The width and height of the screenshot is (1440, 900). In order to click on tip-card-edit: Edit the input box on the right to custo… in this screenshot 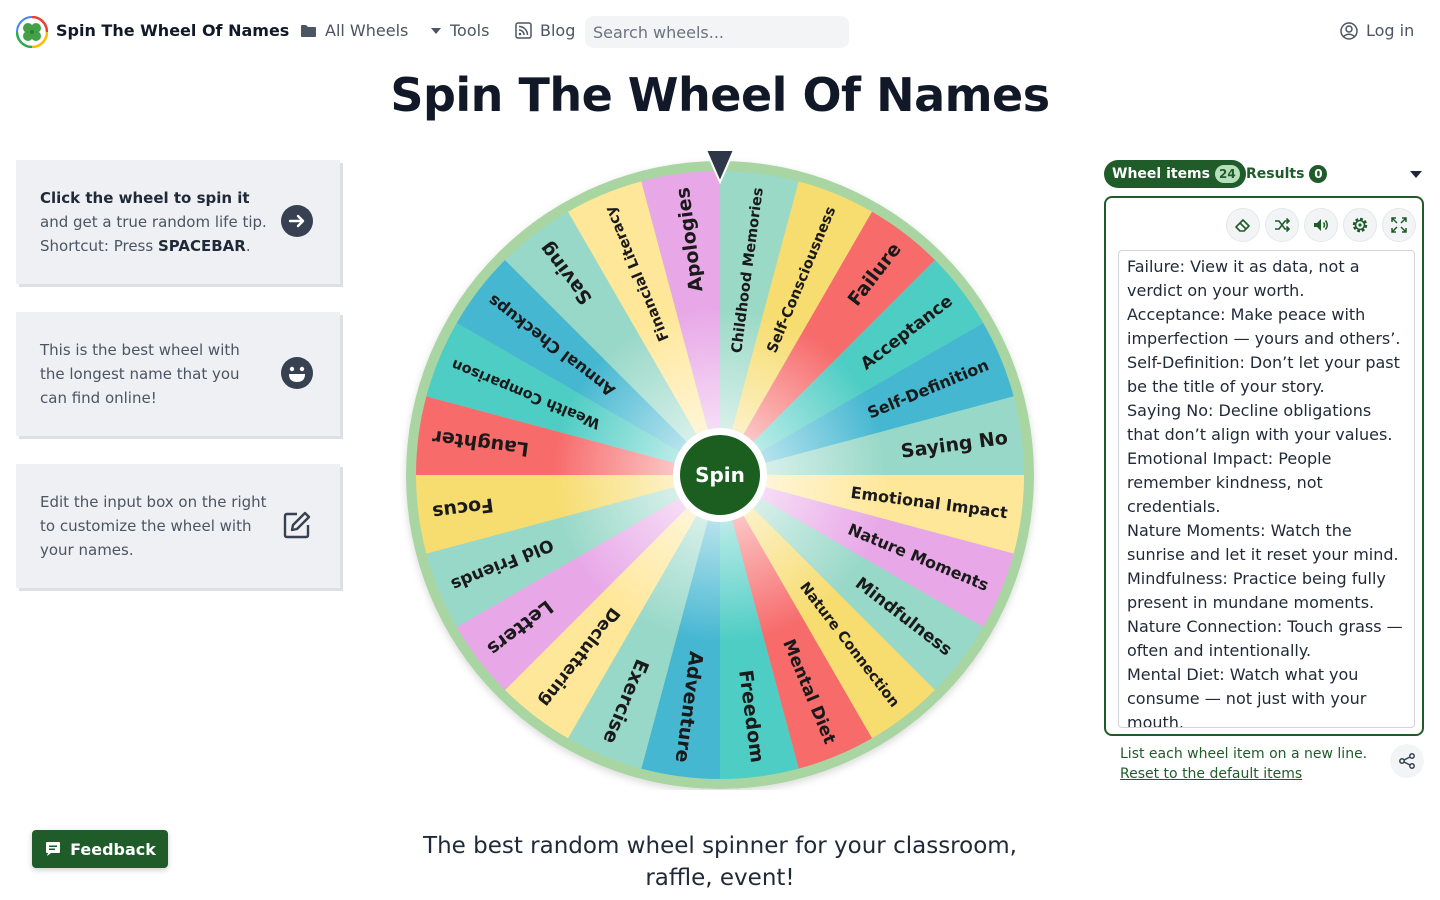, I will do `click(178, 526)`.